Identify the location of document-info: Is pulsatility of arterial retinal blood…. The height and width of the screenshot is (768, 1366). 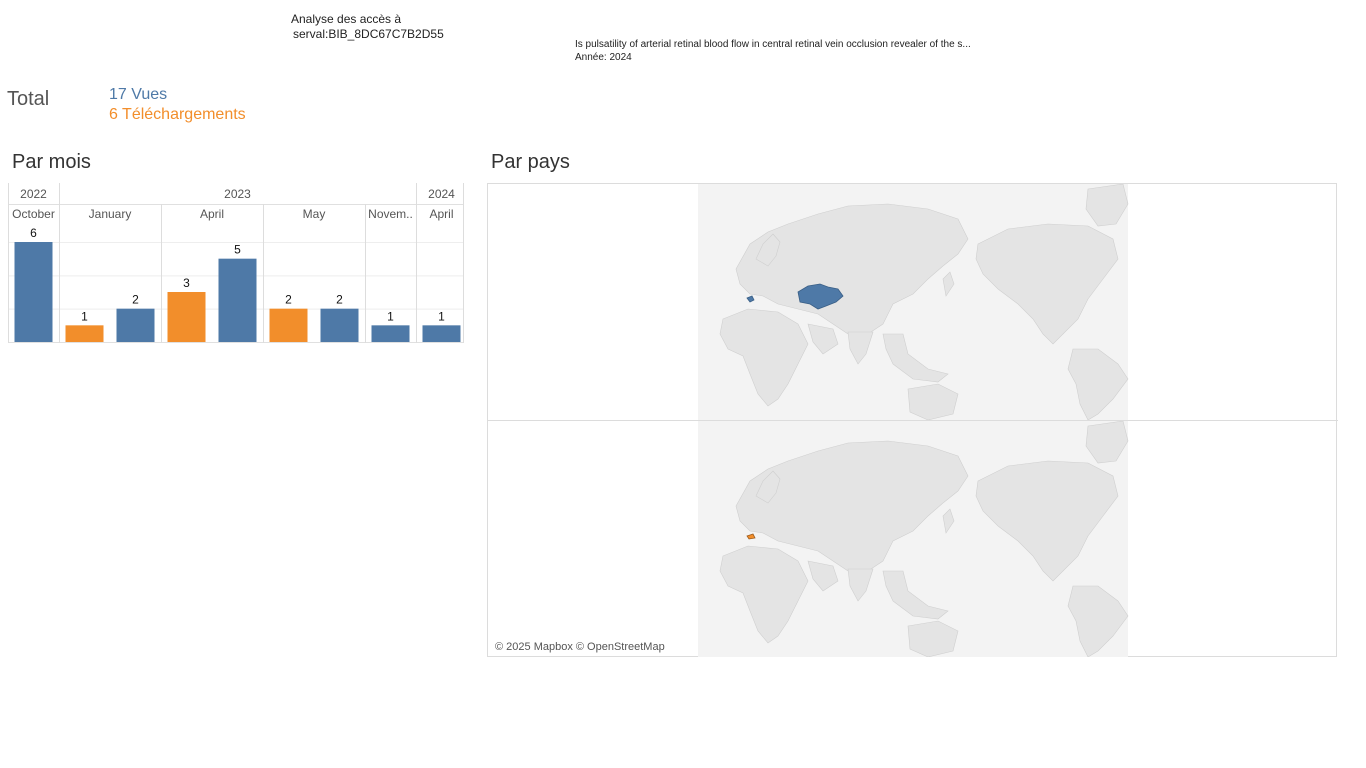
(773, 51).